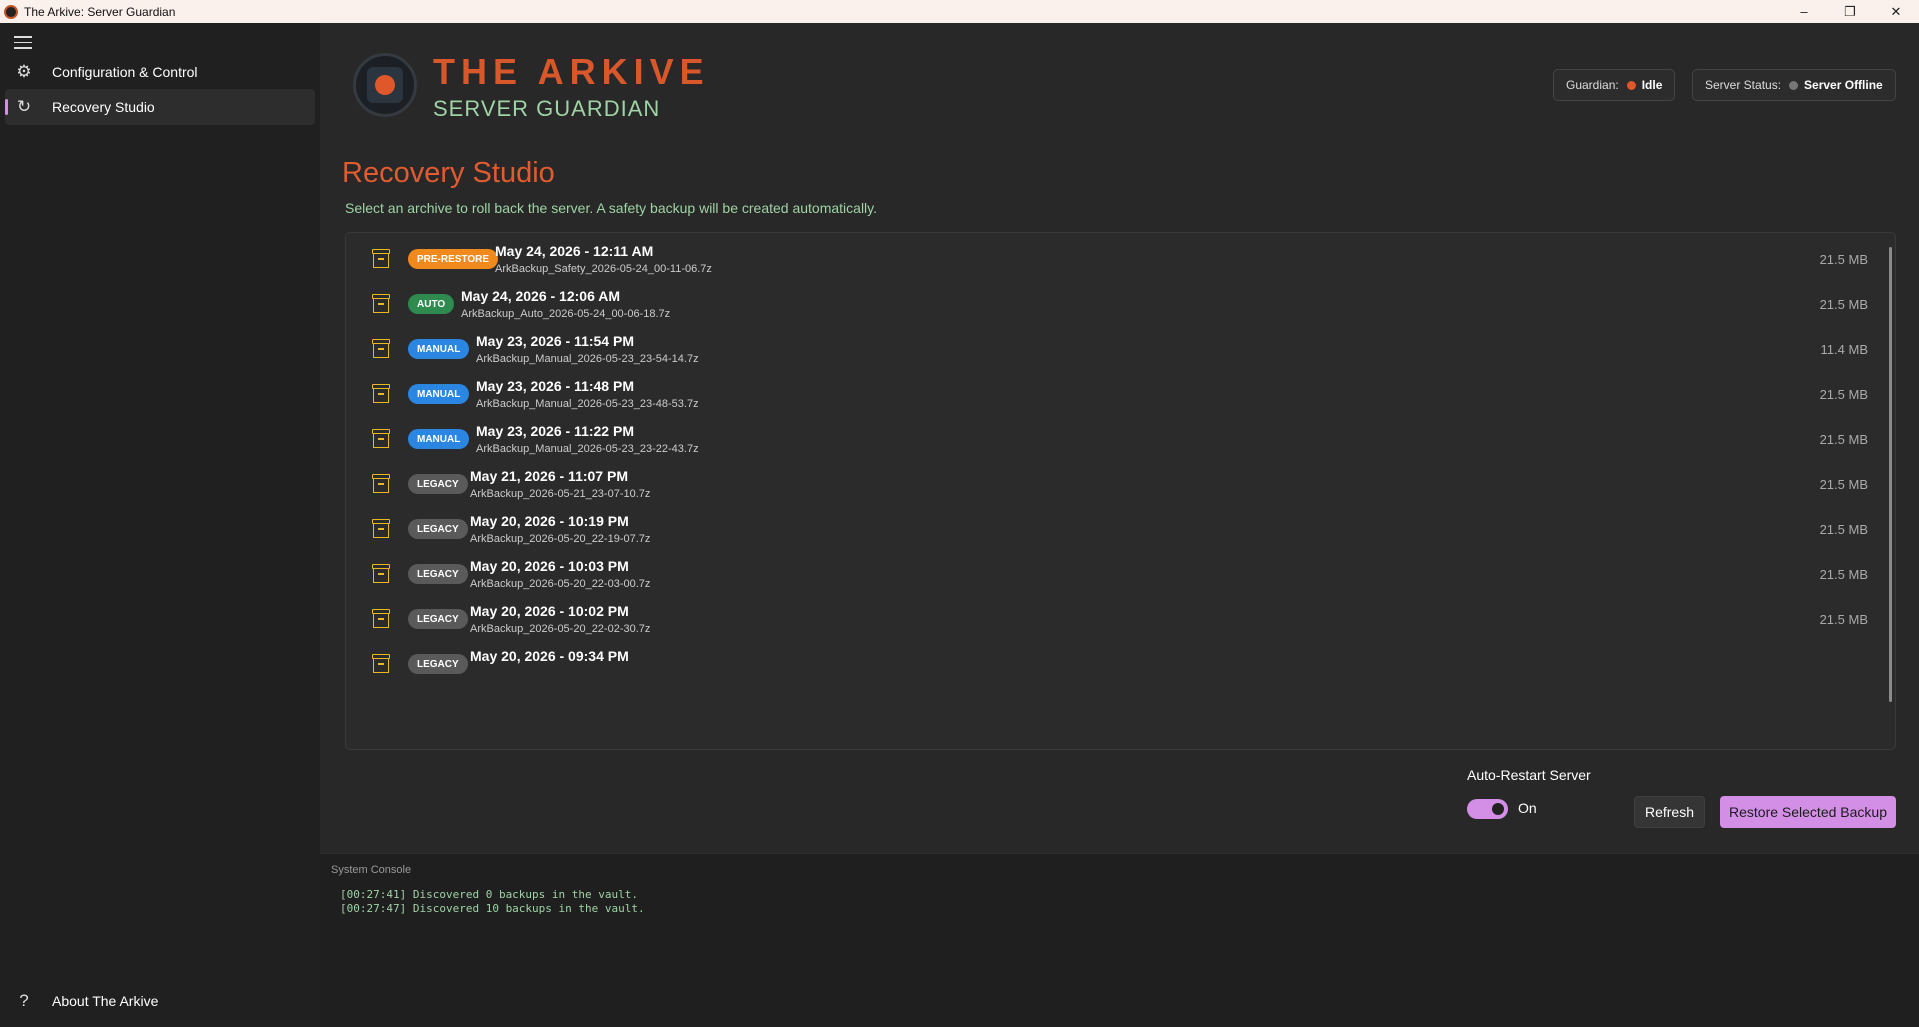  Describe the element at coordinates (1844, 349) in the screenshot. I see `backup-size: 11.4 MB` at that location.